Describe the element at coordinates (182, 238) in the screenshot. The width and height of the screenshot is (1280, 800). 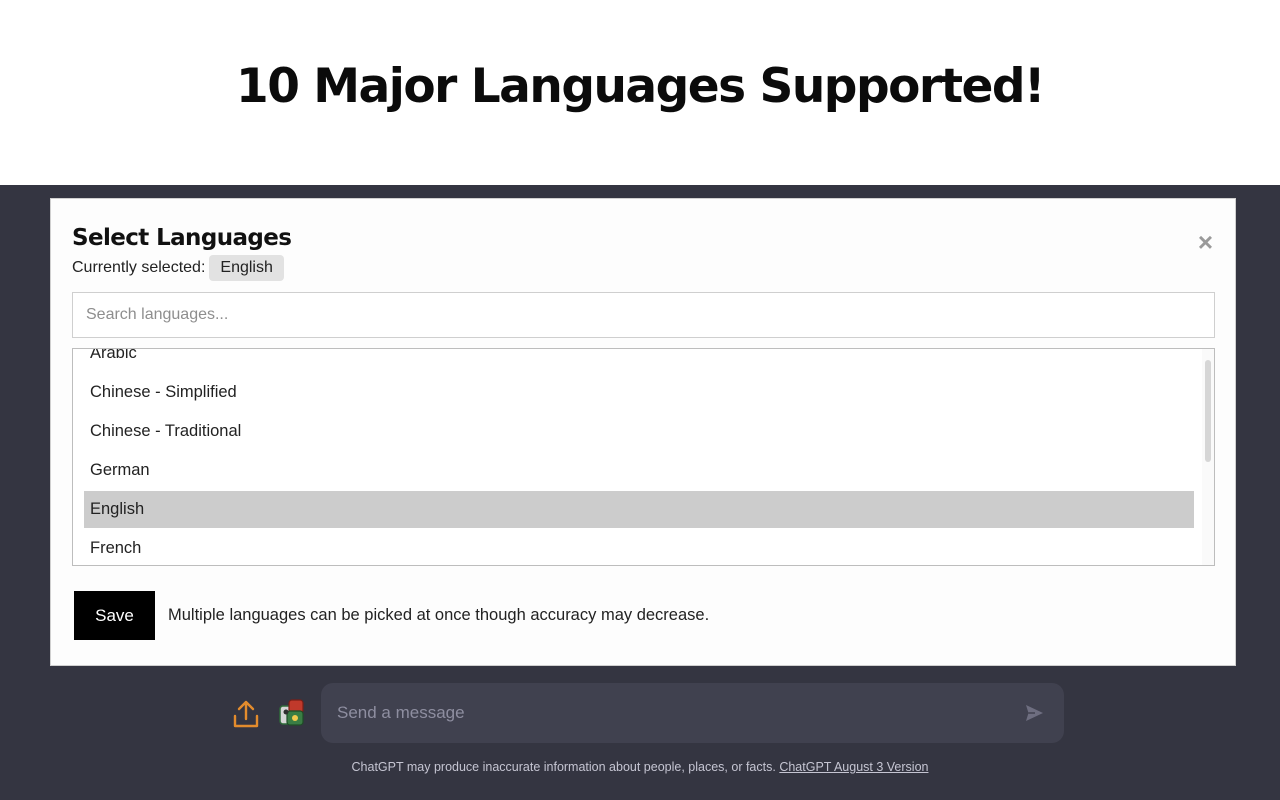
I see `modal-title: Select Languages` at that location.